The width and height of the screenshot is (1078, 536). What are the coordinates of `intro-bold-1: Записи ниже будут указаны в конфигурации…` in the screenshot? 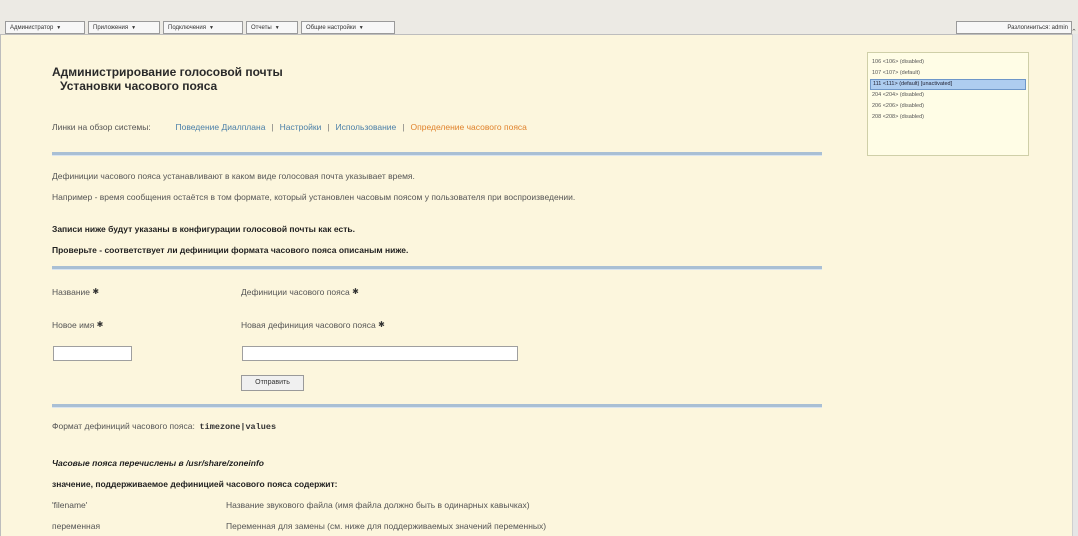 It's located at (203, 229).